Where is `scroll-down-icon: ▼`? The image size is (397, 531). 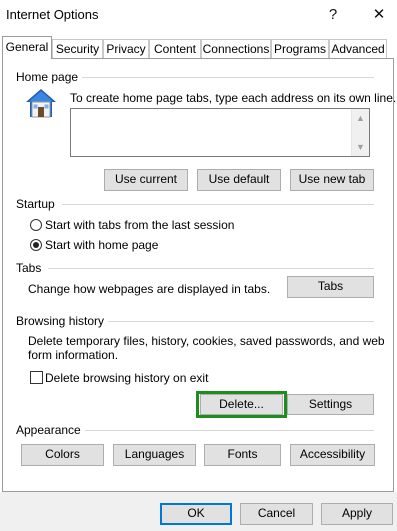 scroll-down-icon: ▼ is located at coordinates (360, 147).